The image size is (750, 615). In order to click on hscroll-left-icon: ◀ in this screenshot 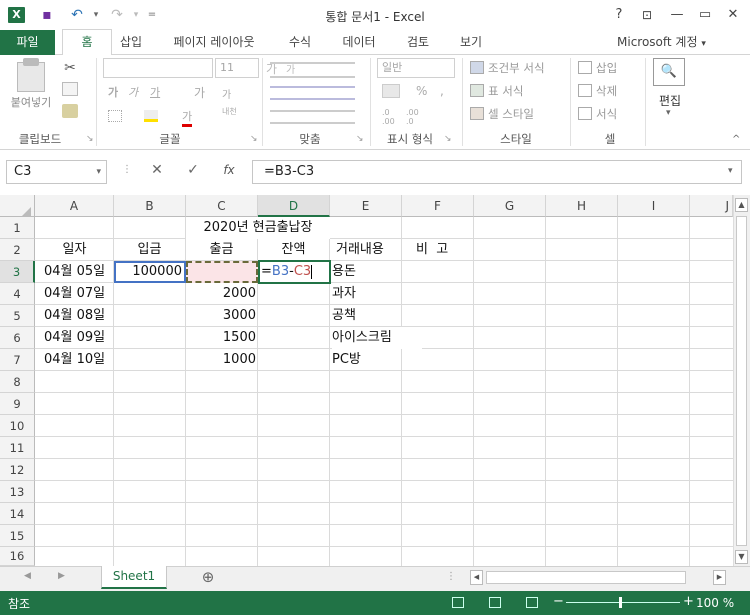, I will do `click(476, 577)`.